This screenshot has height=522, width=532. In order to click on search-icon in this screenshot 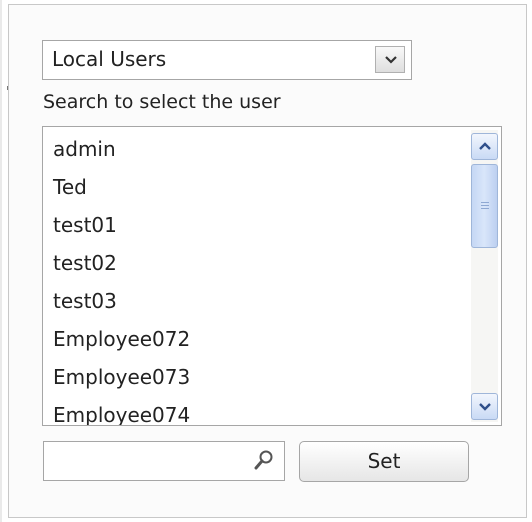, I will do `click(264, 460)`.